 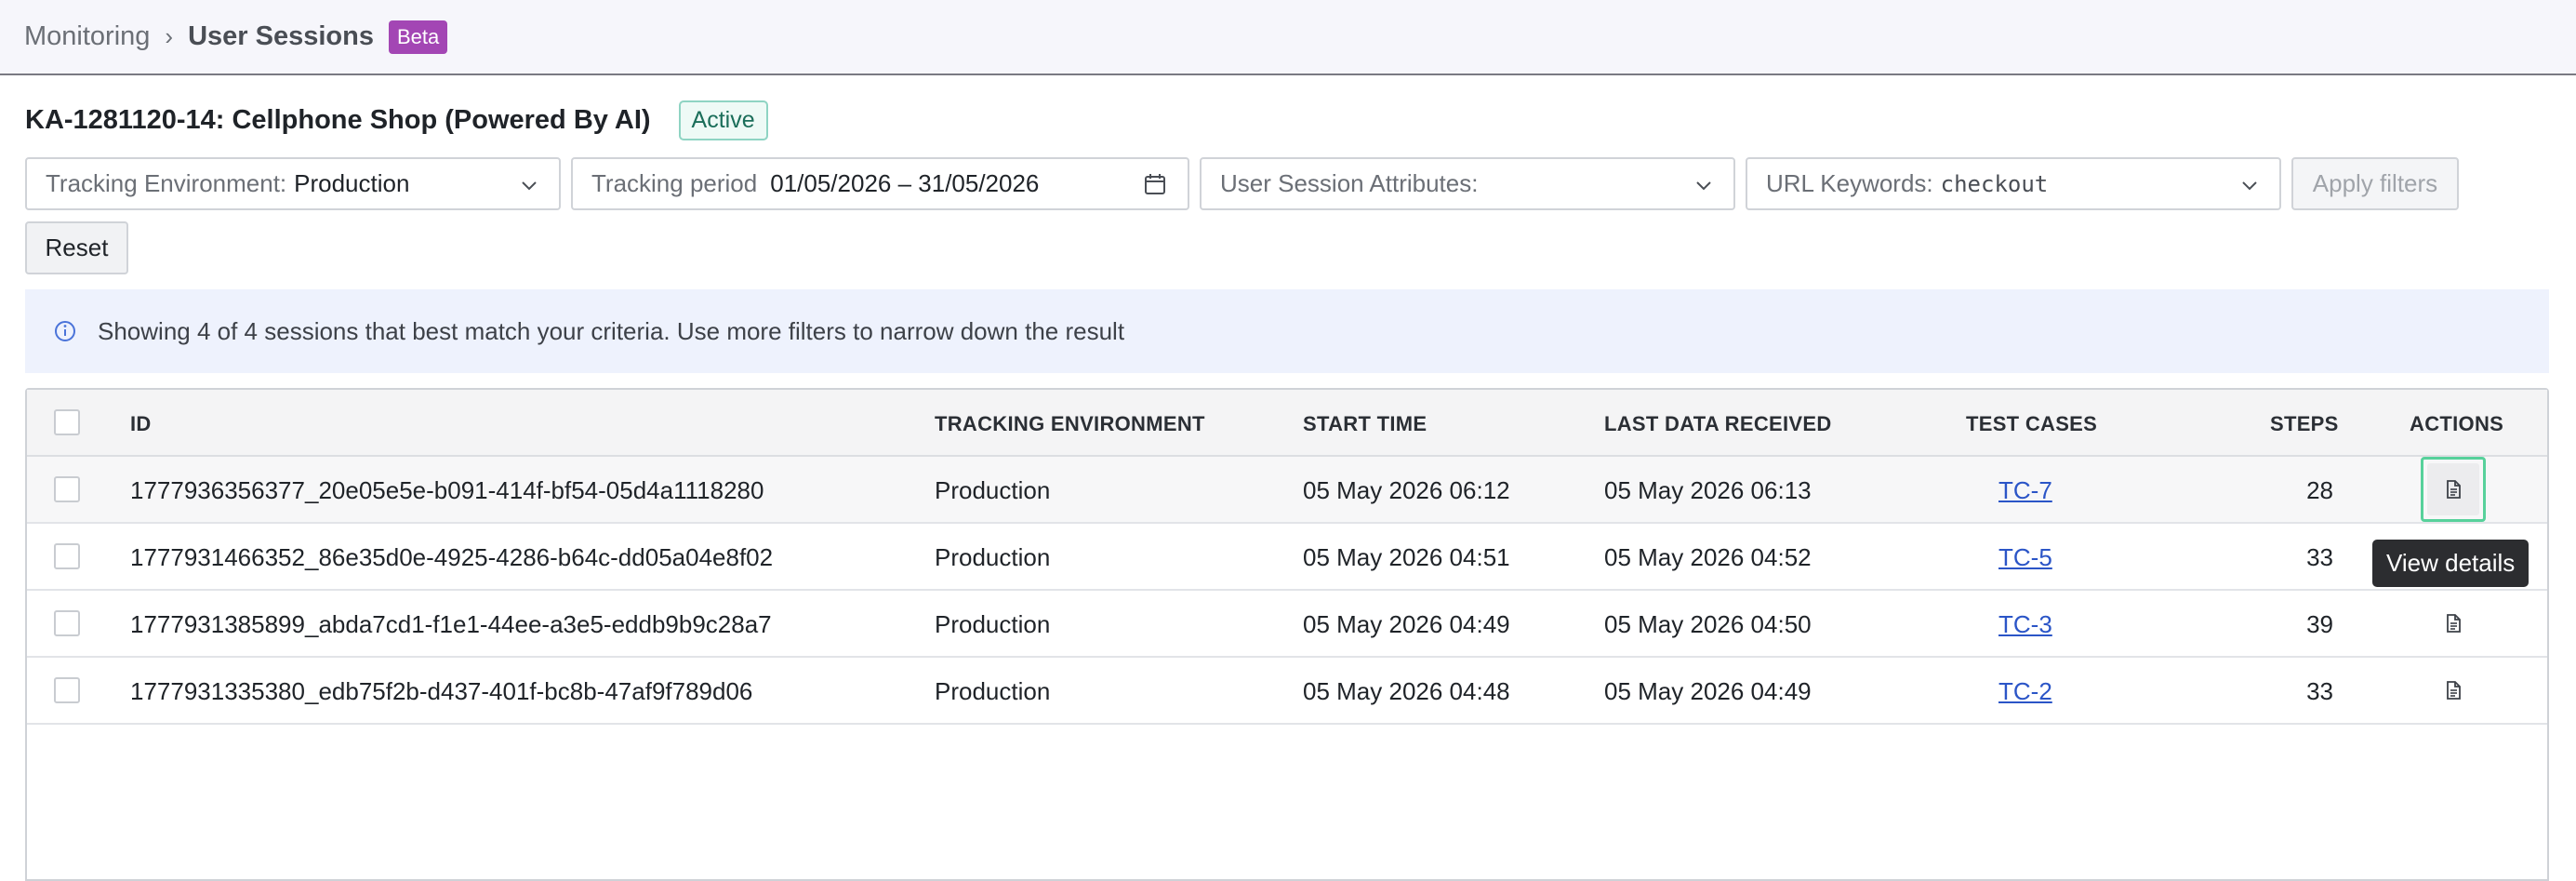 I want to click on tracking-period-label: Tracking period, so click(x=674, y=183).